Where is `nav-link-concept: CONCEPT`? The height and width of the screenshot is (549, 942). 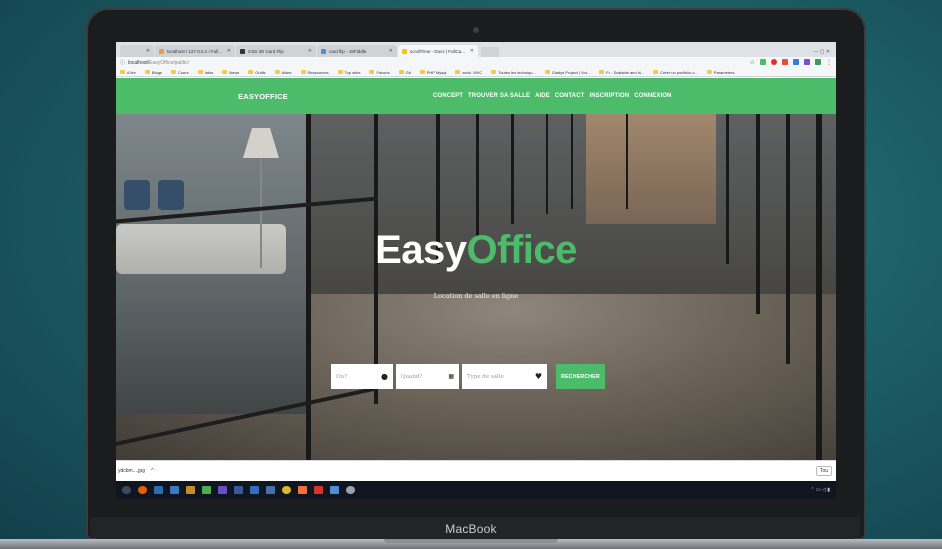 nav-link-concept: CONCEPT is located at coordinates (448, 96).